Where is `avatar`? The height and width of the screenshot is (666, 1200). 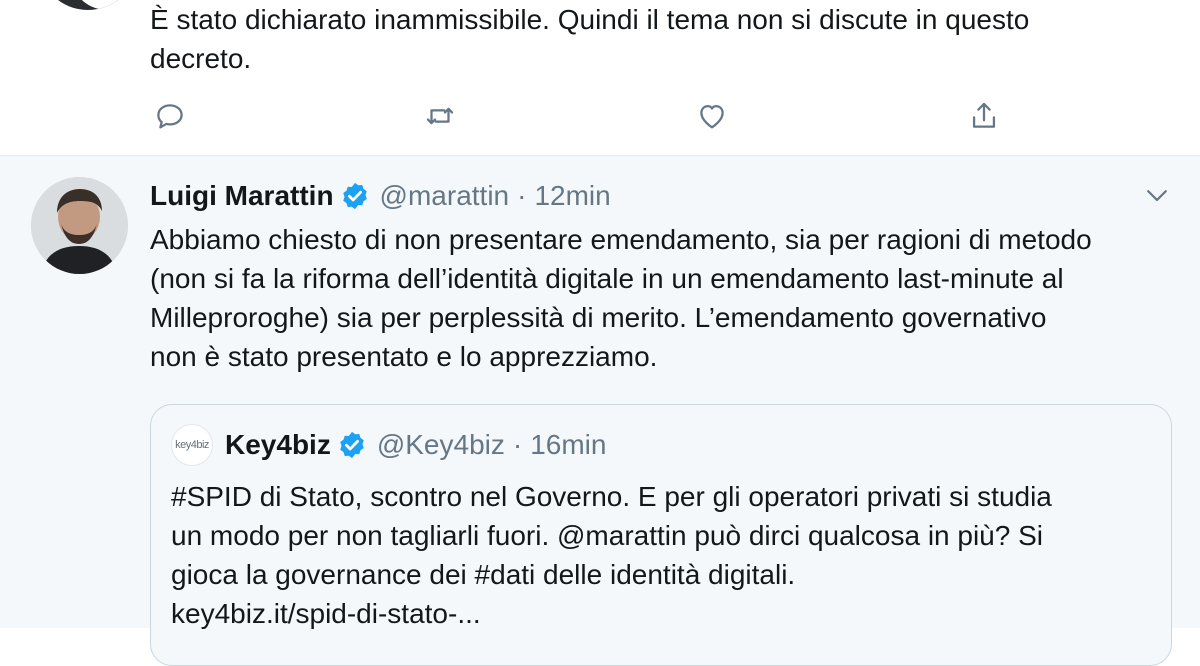
avatar is located at coordinates (79, 225).